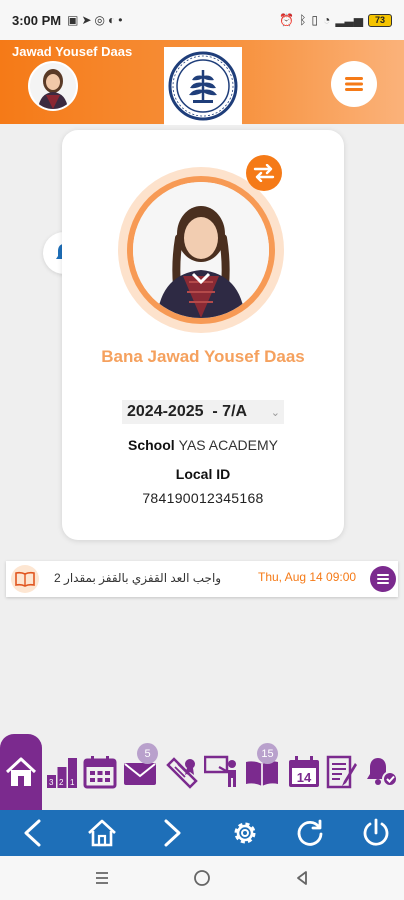 The image size is (404, 900). I want to click on school-logo, so click(203, 86).